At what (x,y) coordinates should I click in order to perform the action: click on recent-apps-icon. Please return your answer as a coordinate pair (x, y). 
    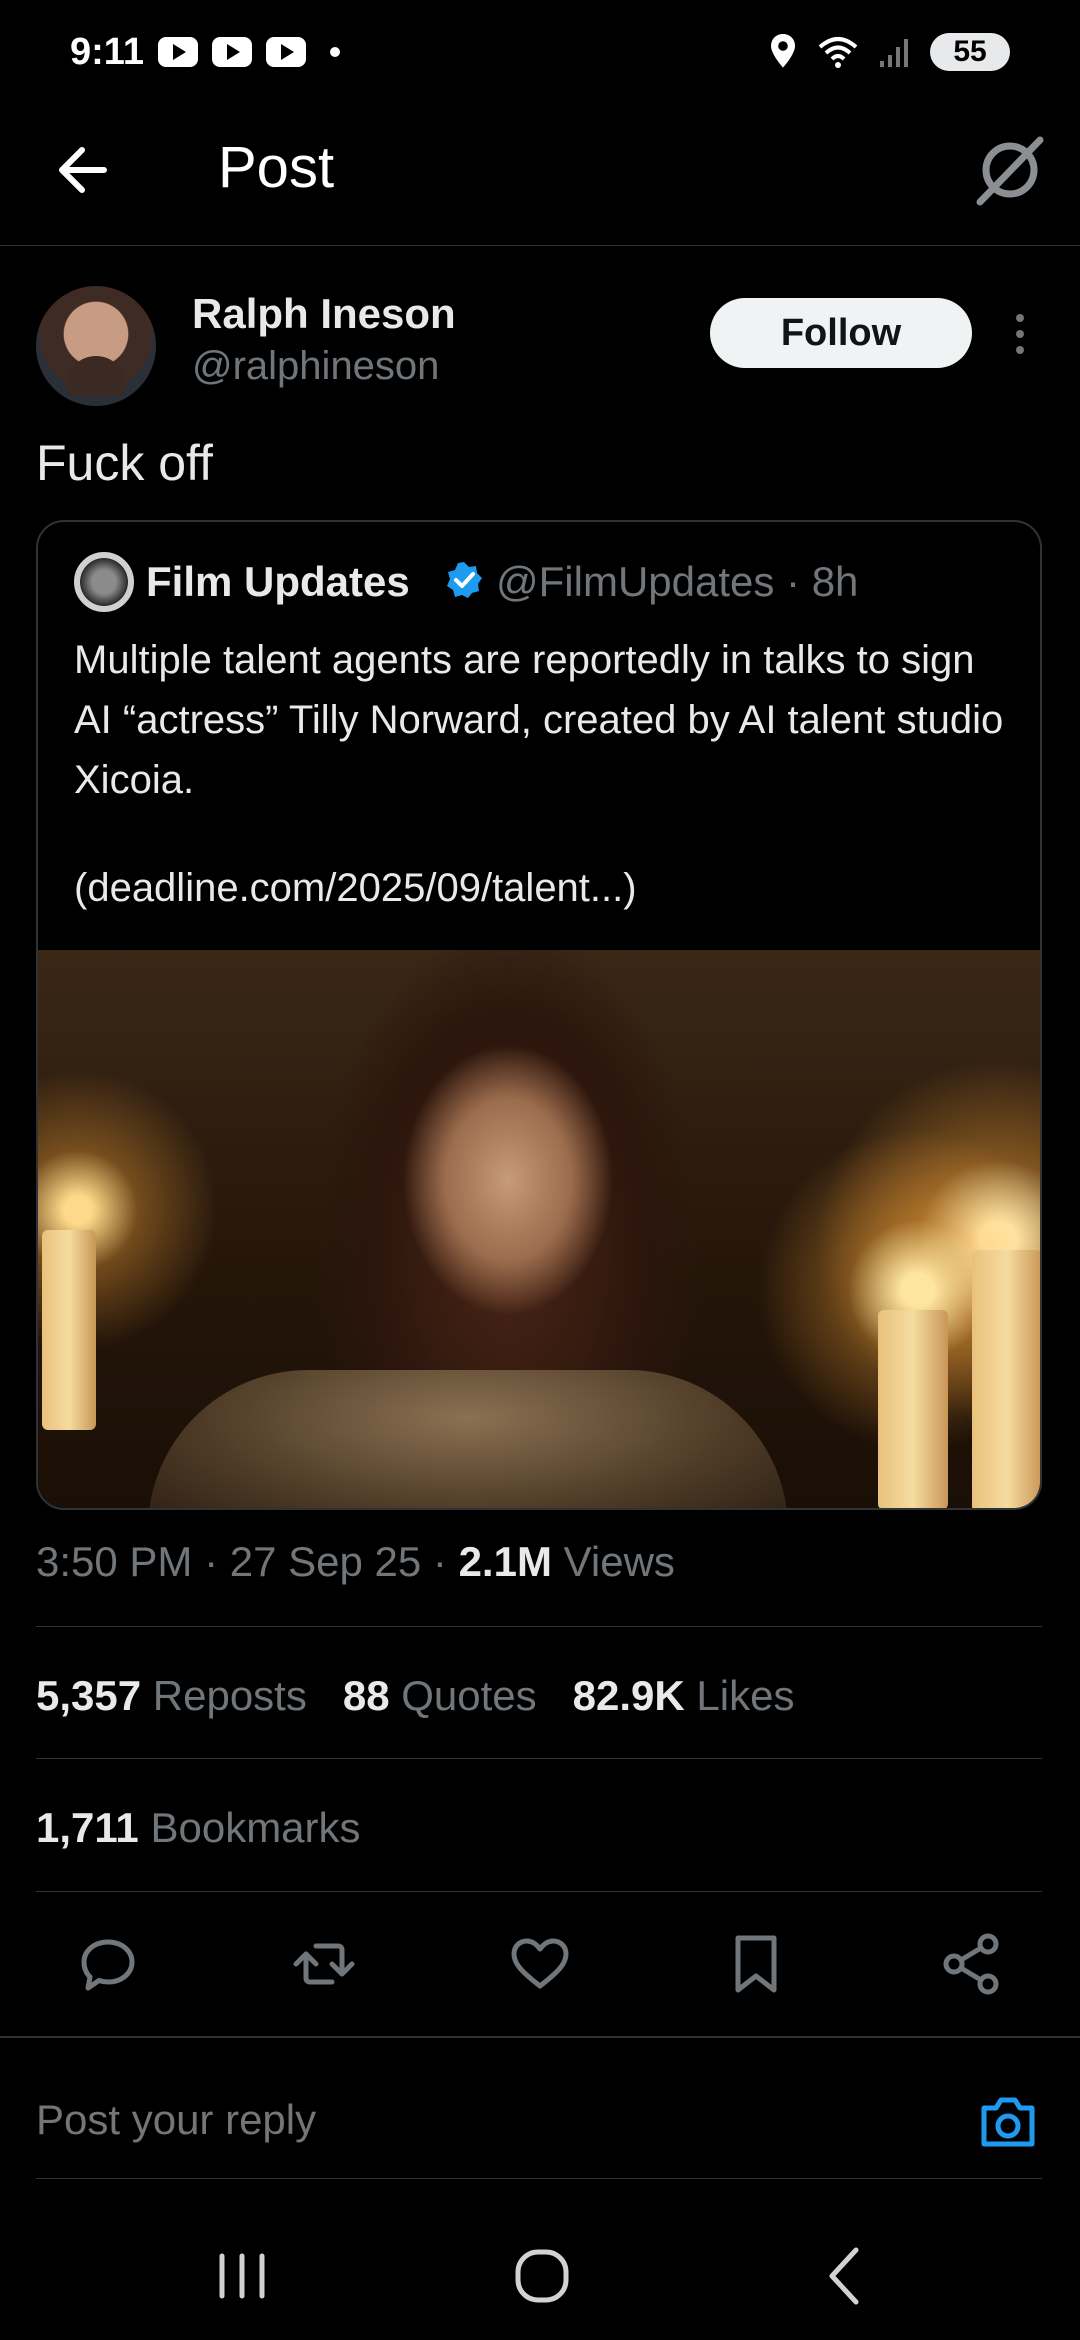
    Looking at the image, I should click on (242, 2276).